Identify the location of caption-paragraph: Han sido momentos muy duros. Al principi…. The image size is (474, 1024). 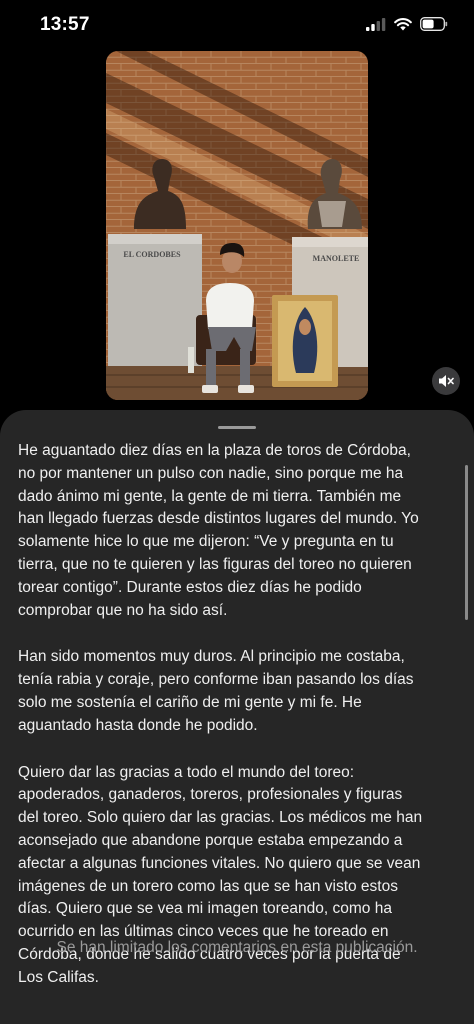
(216, 691).